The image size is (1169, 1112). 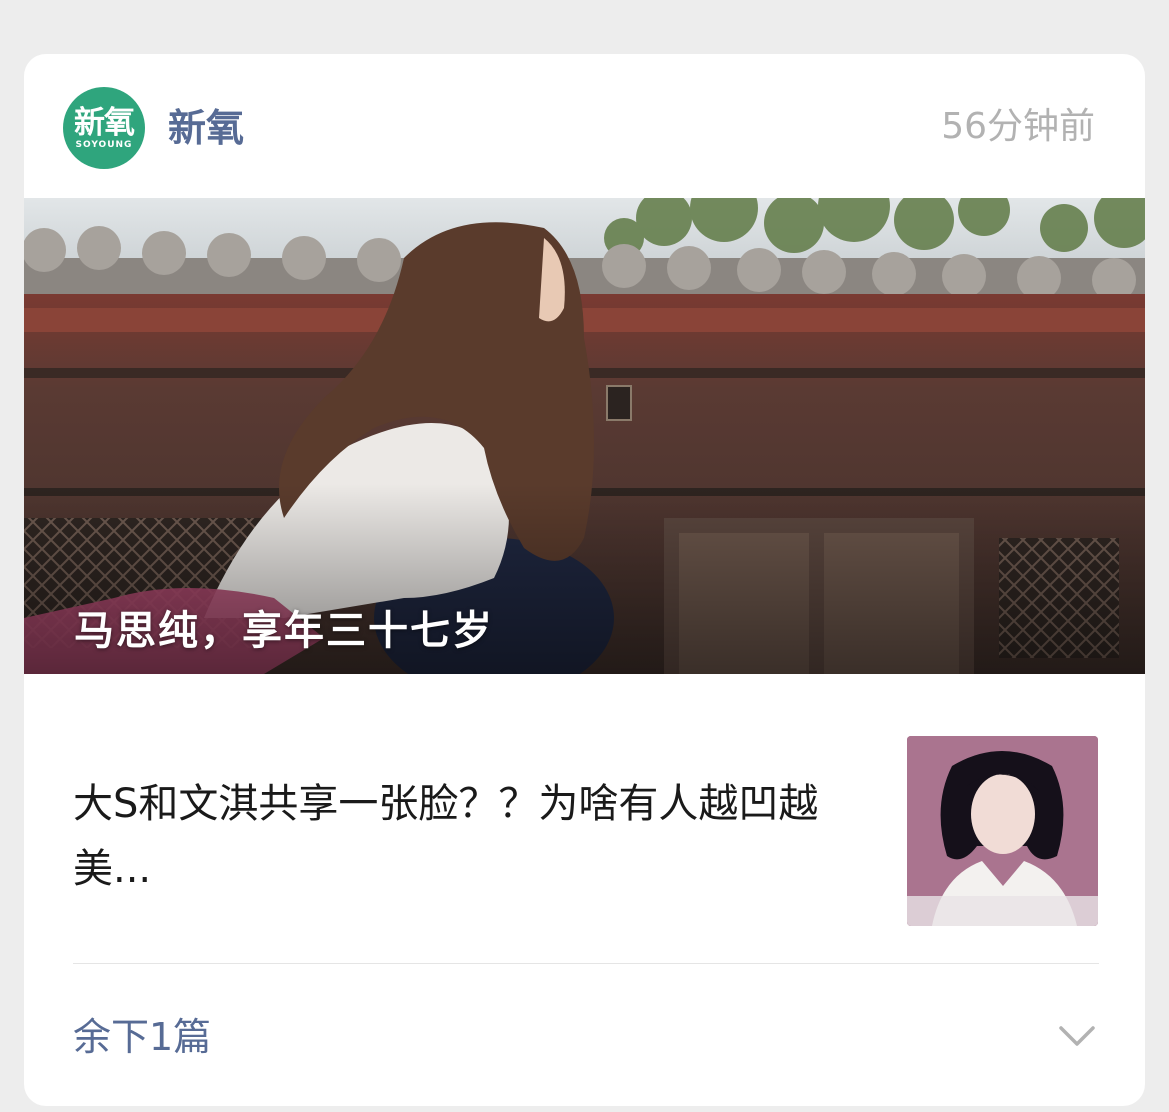 What do you see at coordinates (586, 963) in the screenshot?
I see `divider` at bounding box center [586, 963].